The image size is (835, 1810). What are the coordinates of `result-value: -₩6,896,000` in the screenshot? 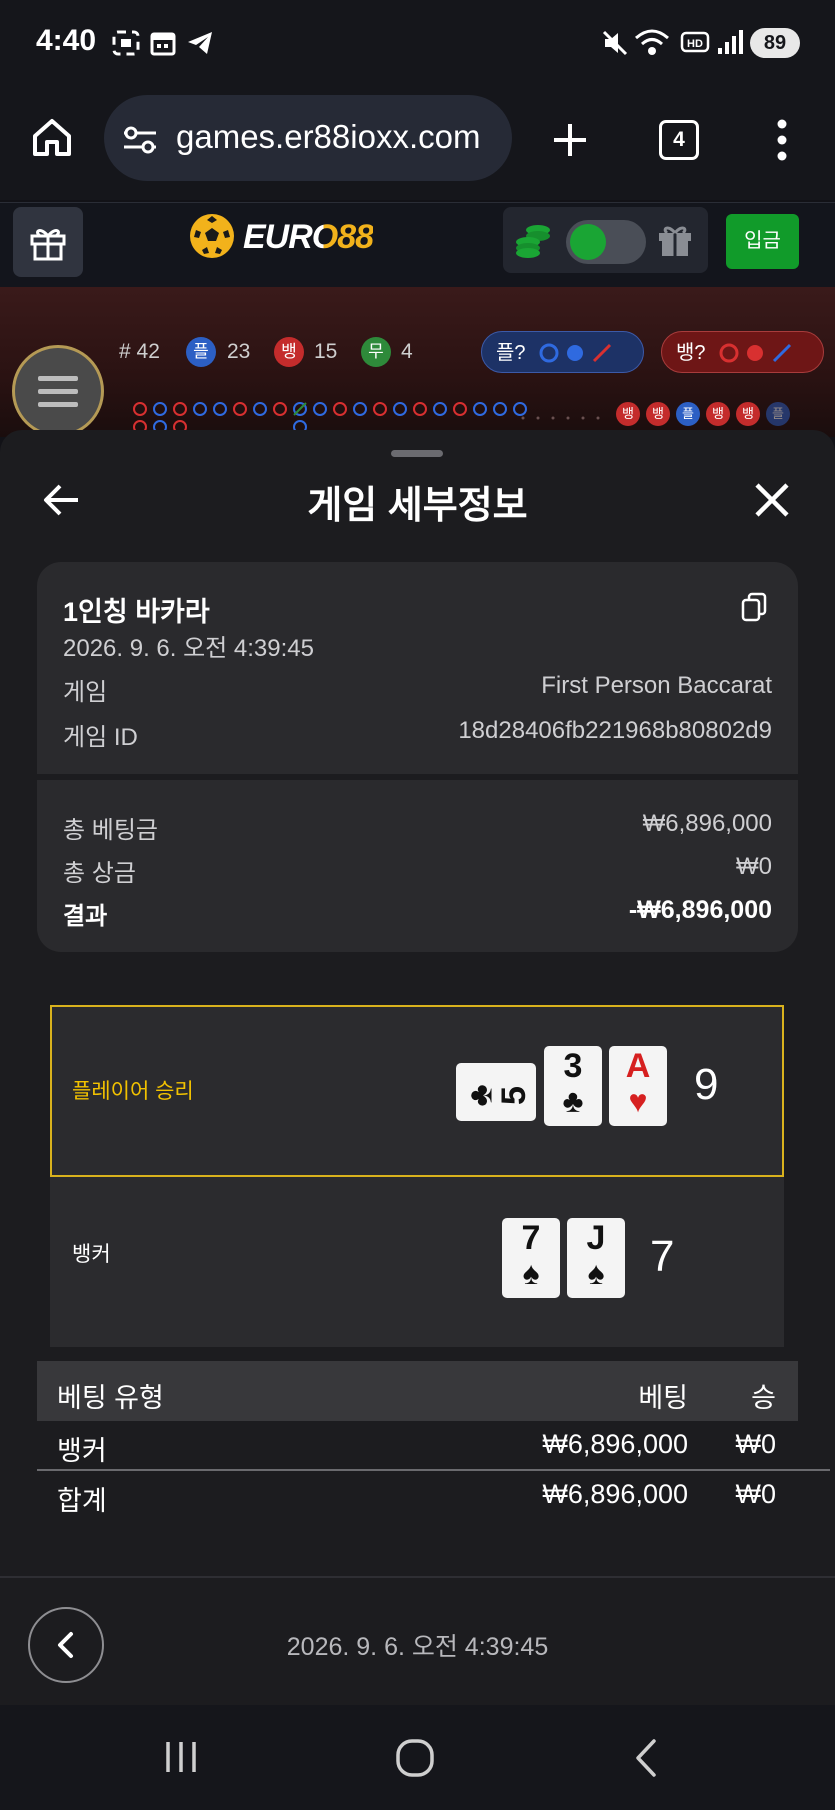 It's located at (700, 910).